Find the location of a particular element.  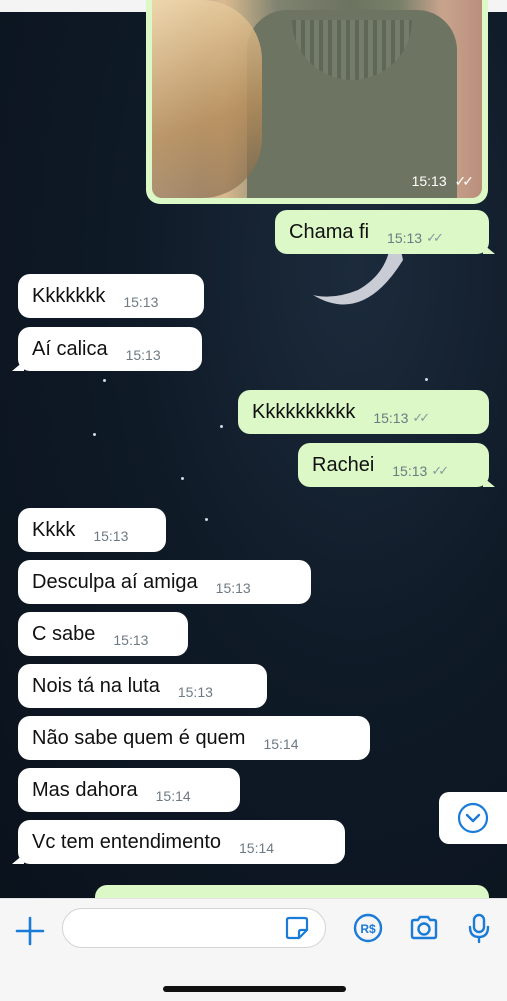

incoming-message: Nois tá na luta 15:13 is located at coordinates (142, 686).